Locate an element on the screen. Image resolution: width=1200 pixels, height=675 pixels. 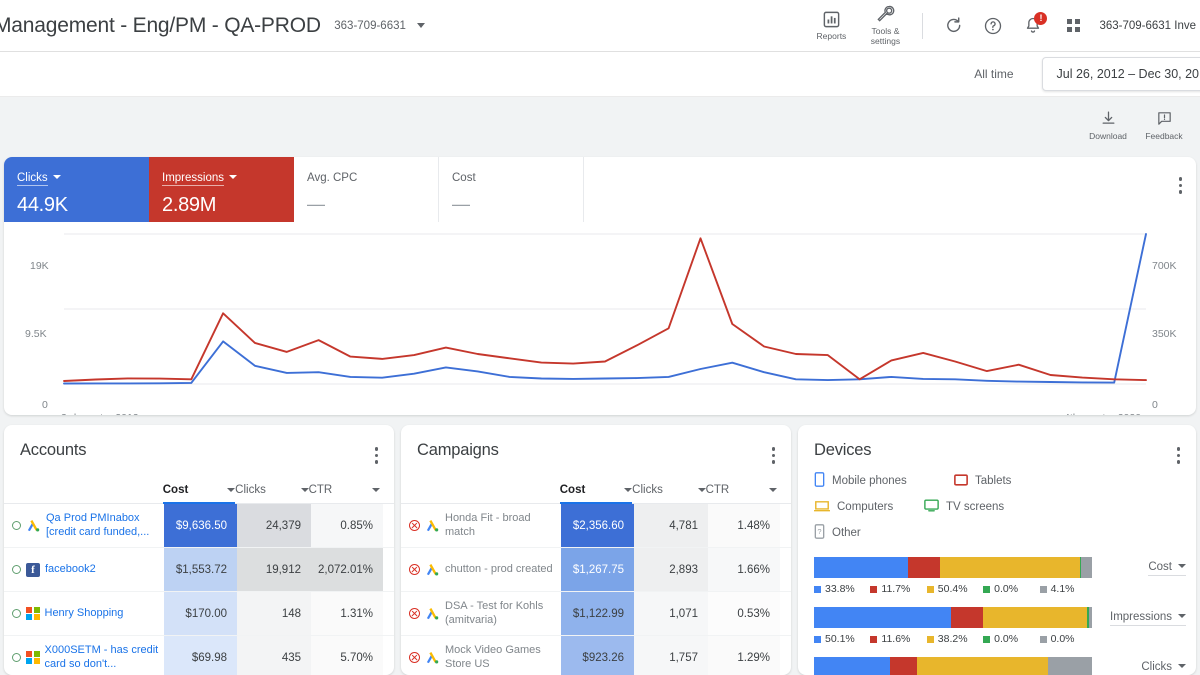
campaign-clicks-cell: 1,071 is located at coordinates (671, 613).